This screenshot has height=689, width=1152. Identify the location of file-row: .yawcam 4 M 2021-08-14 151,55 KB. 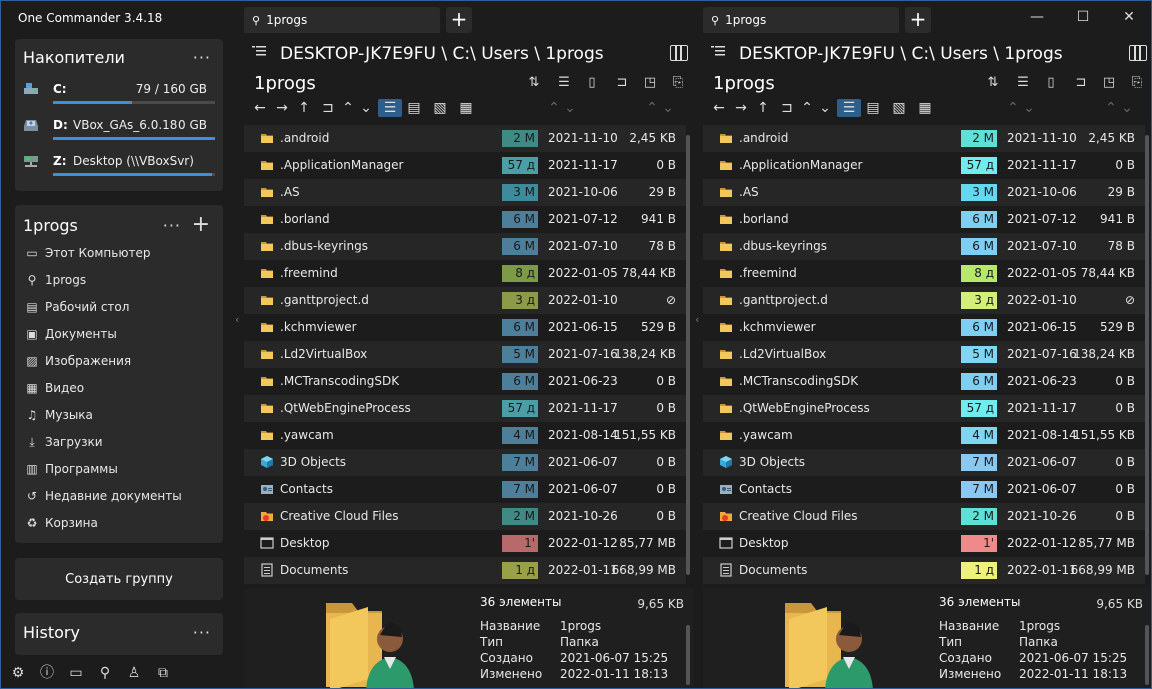
(465, 435).